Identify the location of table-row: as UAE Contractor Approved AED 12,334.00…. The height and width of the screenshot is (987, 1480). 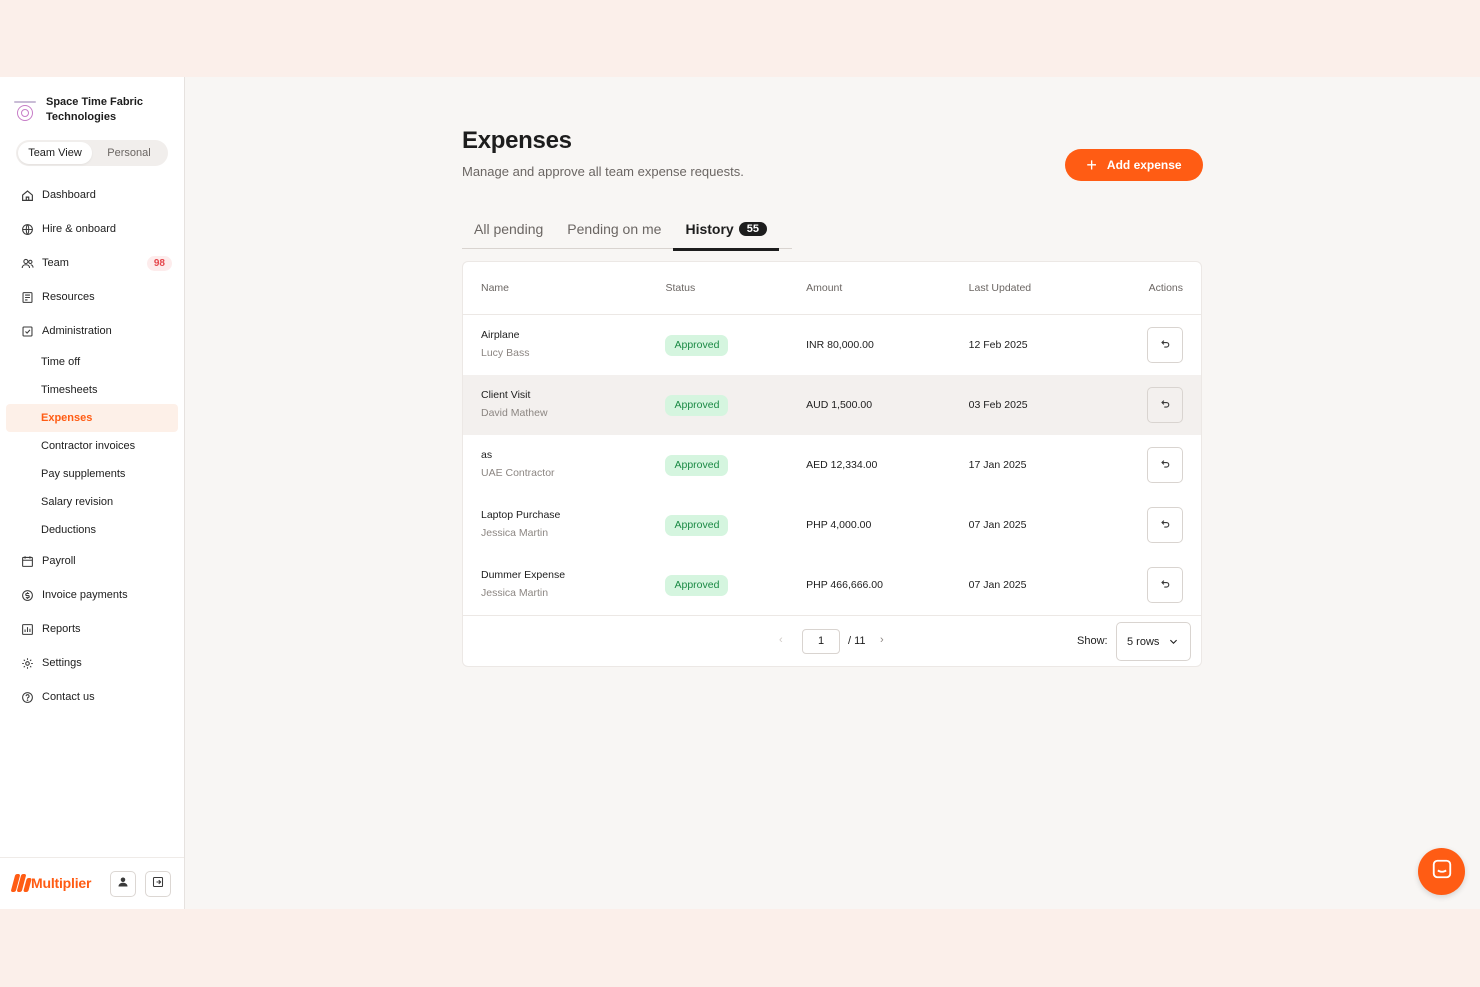
(832, 465).